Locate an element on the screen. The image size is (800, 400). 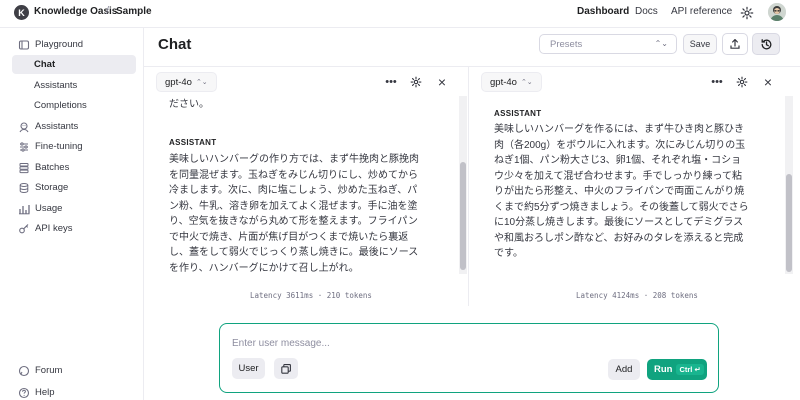
previous-message-tail: ださい。 is located at coordinates (189, 104).